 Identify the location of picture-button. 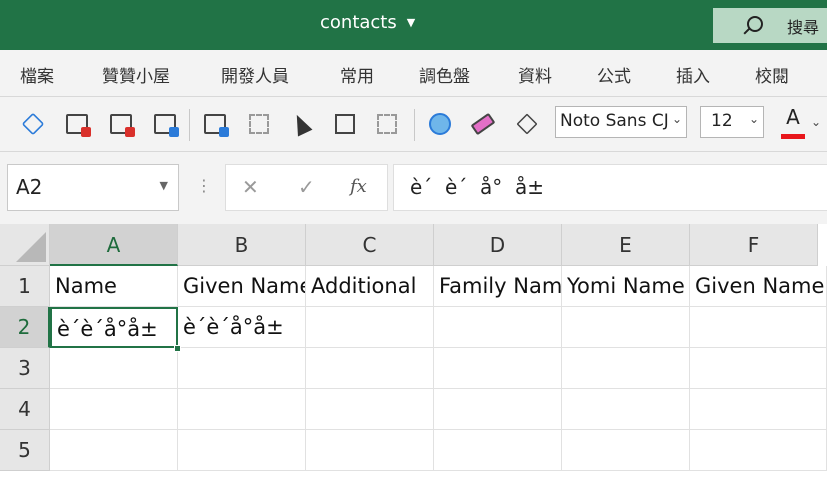
(259, 124).